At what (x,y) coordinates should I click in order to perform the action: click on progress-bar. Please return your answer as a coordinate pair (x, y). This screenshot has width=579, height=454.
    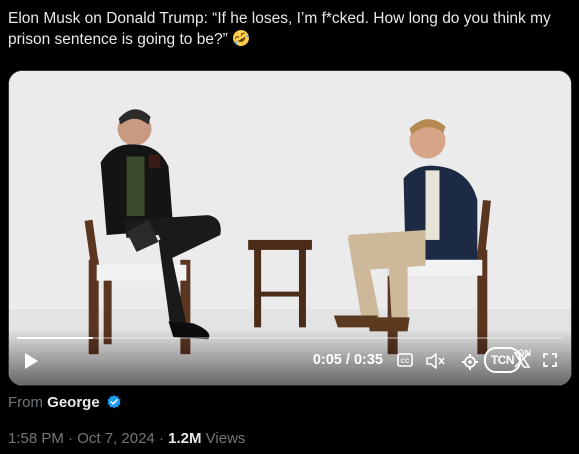
    Looking at the image, I should click on (290, 338).